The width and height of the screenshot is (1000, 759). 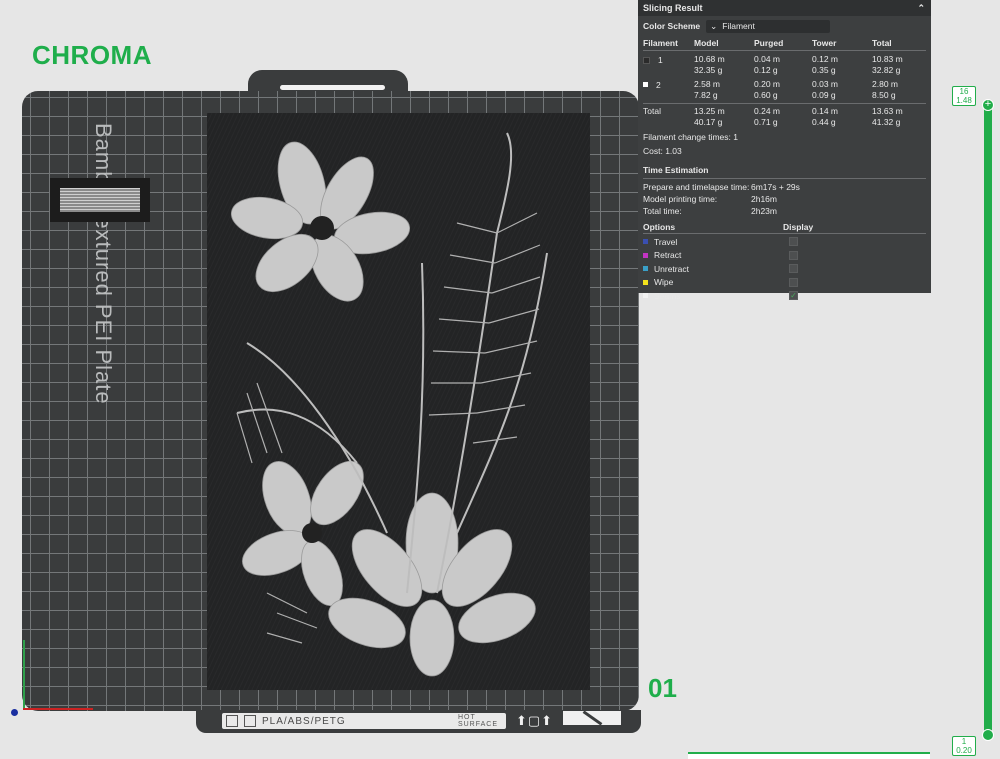 What do you see at coordinates (882, 43) in the screenshot?
I see `header-total: Total` at bounding box center [882, 43].